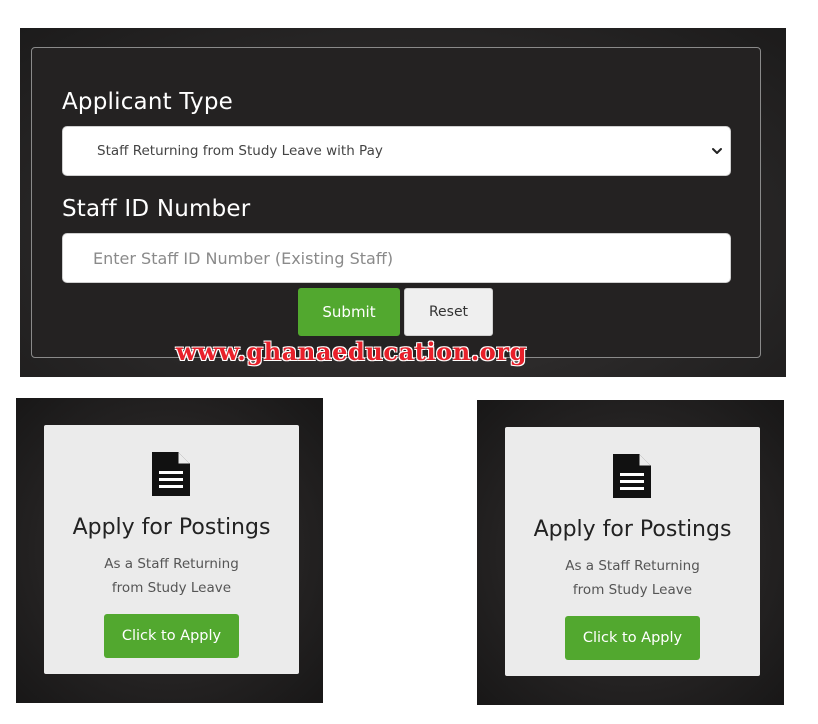 The width and height of the screenshot is (818, 724). What do you see at coordinates (349, 312) in the screenshot?
I see `submit-button: Submit` at bounding box center [349, 312].